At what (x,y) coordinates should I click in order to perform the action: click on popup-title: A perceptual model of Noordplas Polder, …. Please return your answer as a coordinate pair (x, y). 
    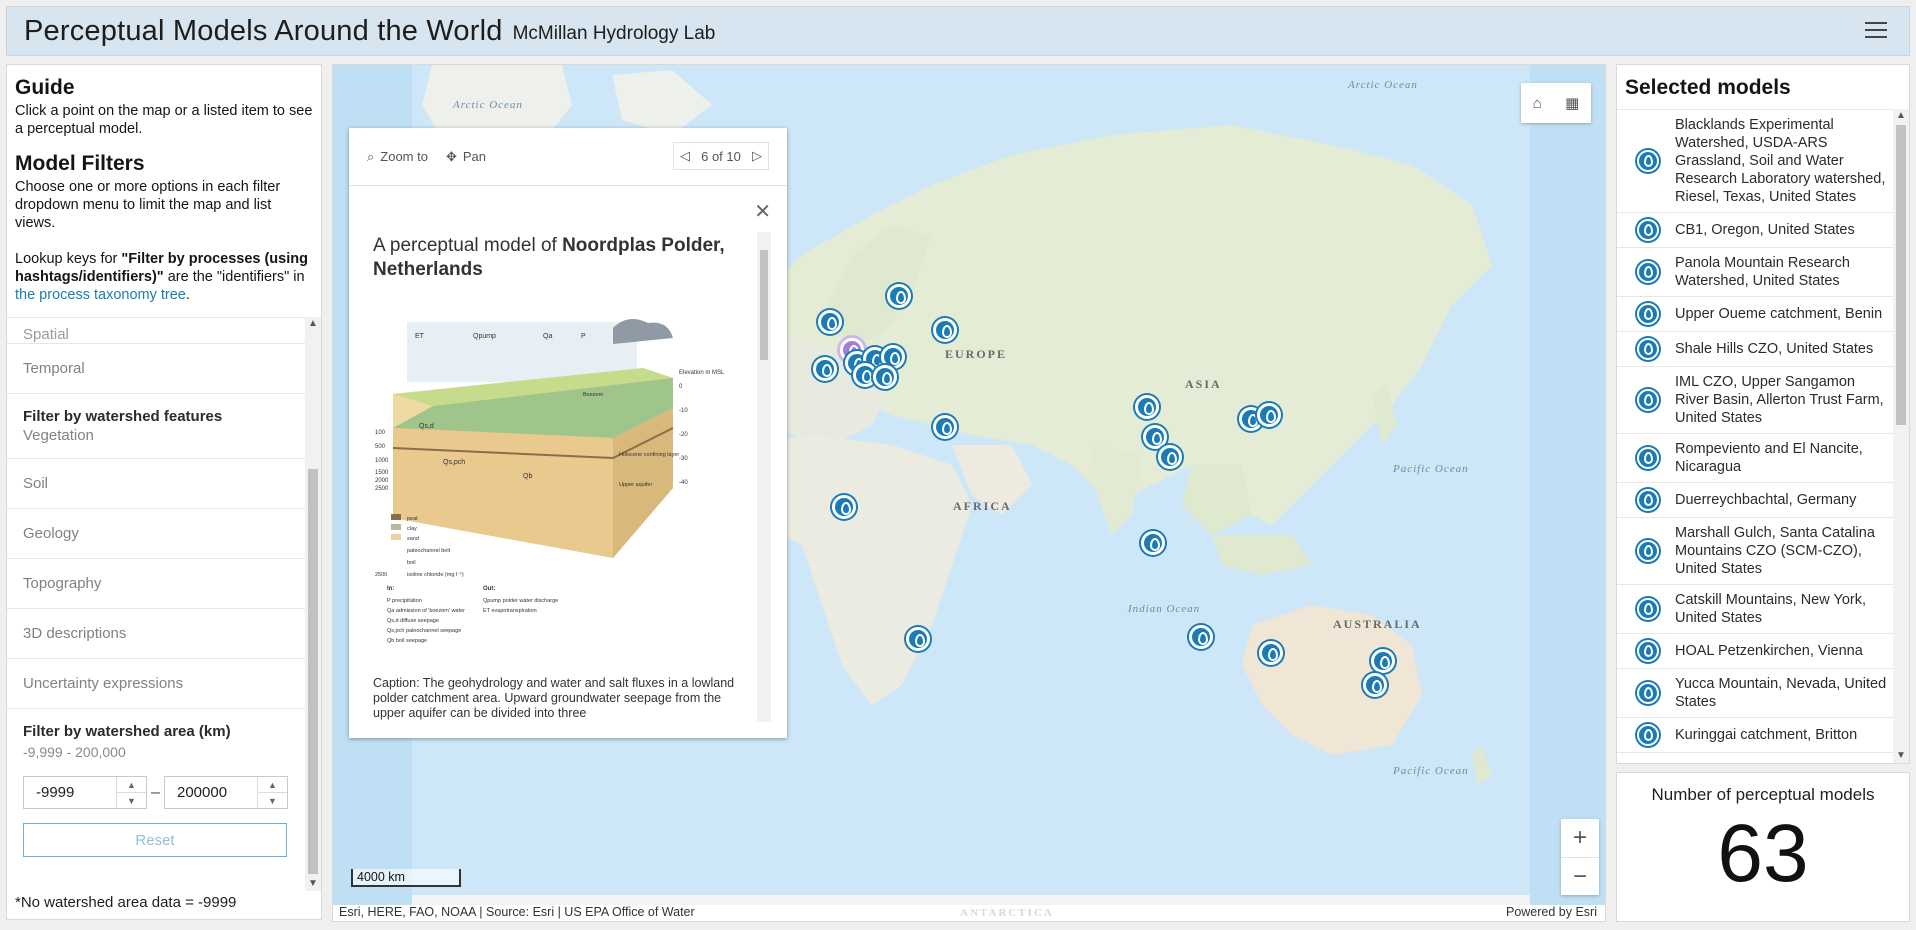
    Looking at the image, I should click on (549, 257).